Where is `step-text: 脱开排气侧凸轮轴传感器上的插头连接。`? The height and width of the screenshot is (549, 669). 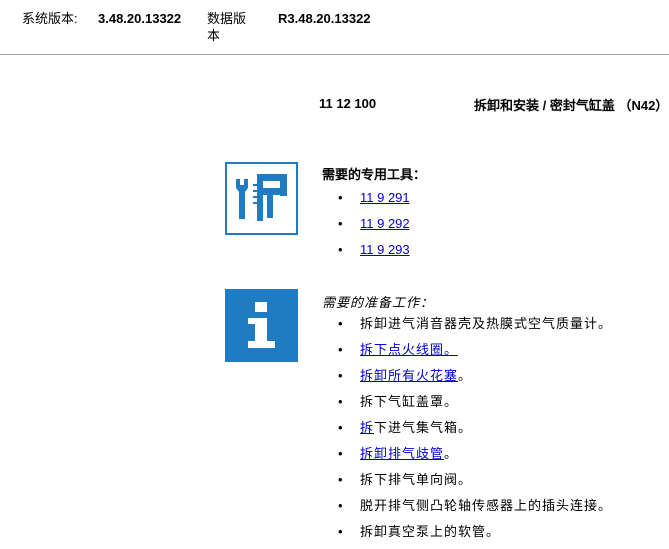 step-text: 脱开排气侧凸轮轴传感器上的插头连接。 is located at coordinates (486, 505).